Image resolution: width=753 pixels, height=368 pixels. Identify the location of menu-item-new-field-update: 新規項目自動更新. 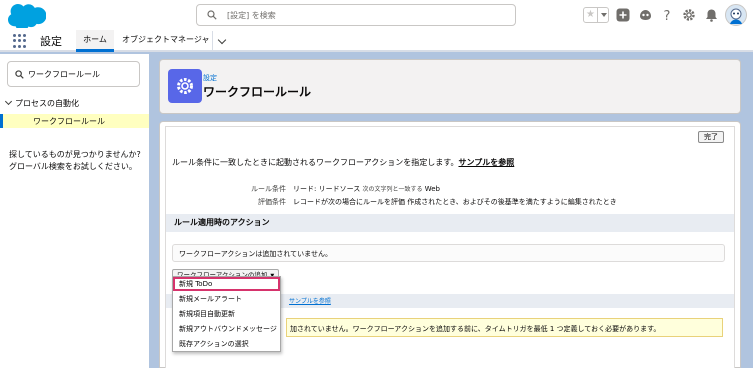
(226, 314).